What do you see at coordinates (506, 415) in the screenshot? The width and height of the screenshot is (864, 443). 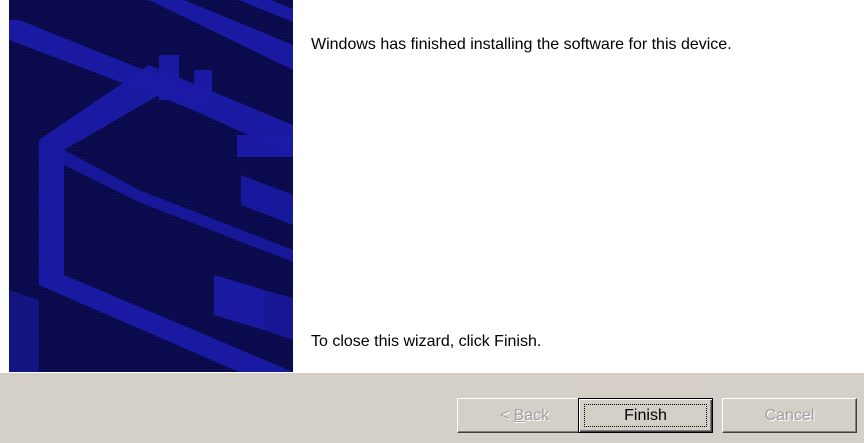 I see `back-button-prefix: <` at bounding box center [506, 415].